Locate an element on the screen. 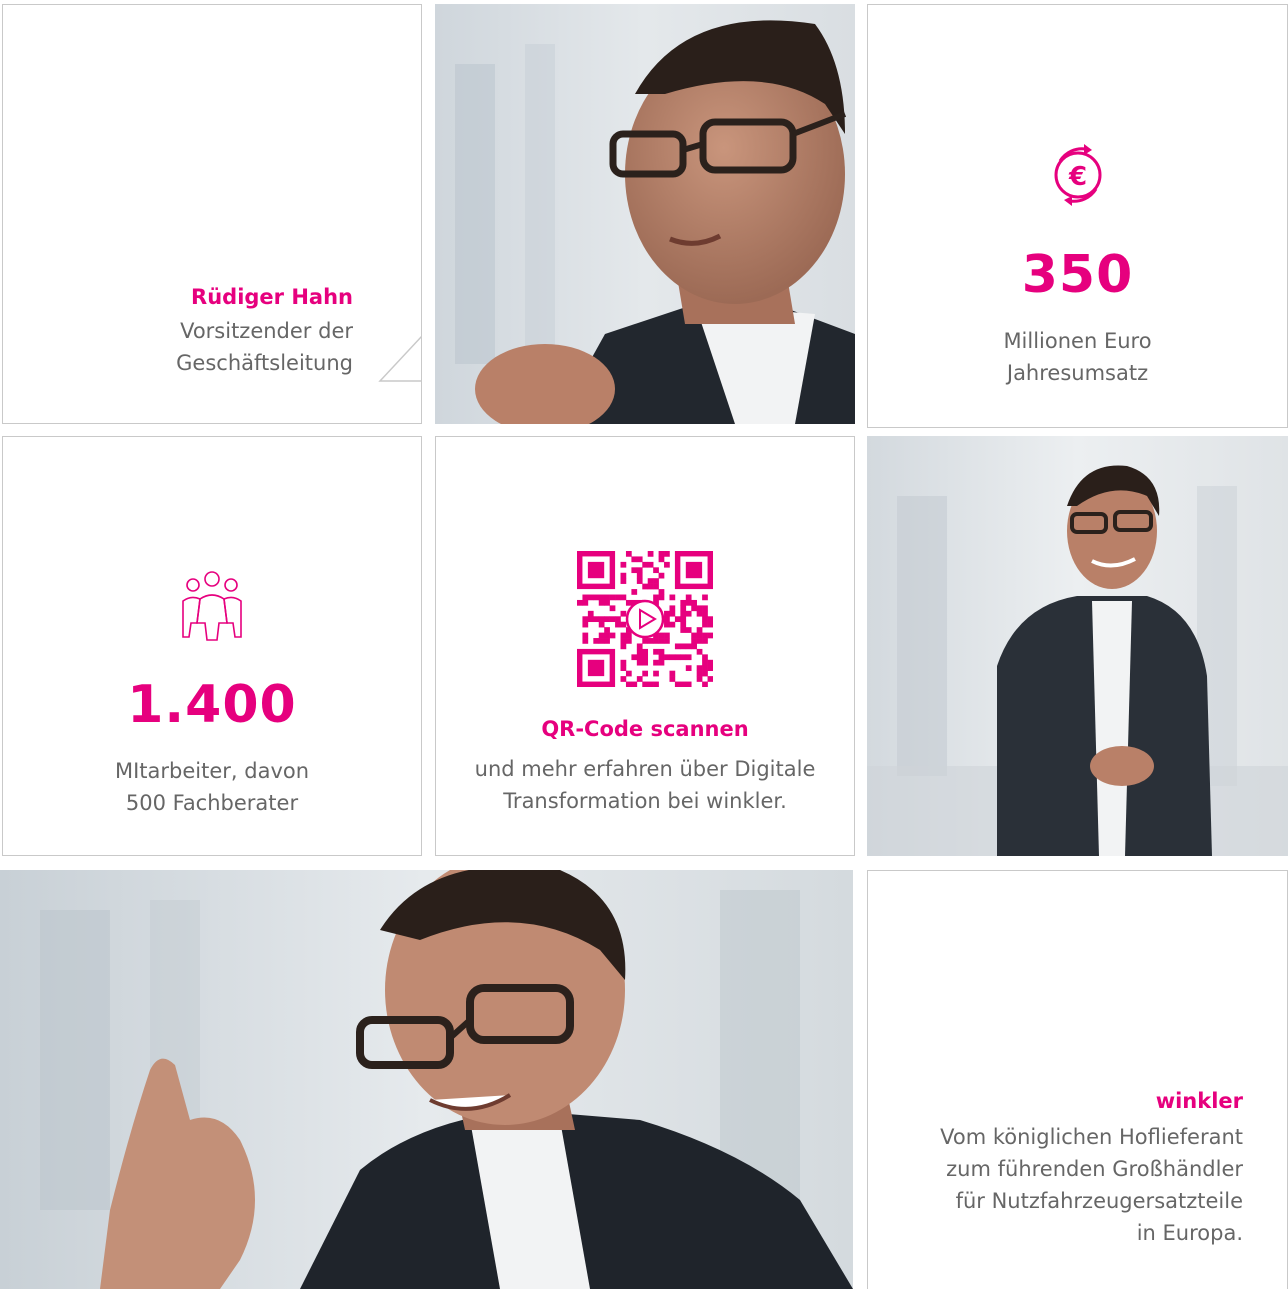 The image size is (1288, 1289). qr-text-line2: Transformation bei winkler. is located at coordinates (645, 801).